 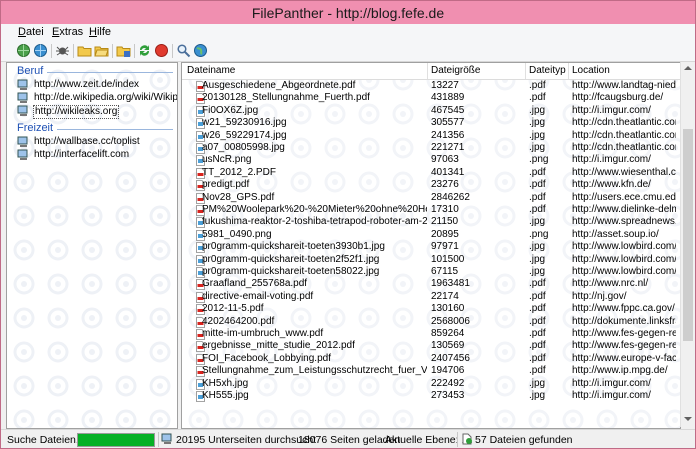 I want to click on cell-filesize: 222492, so click(x=448, y=383).